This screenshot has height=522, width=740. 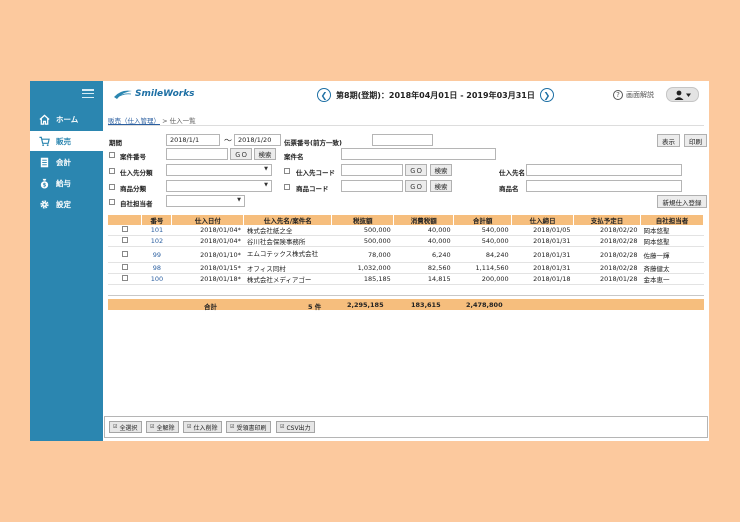 What do you see at coordinates (197, 154) in the screenshot?
I see `case-no-field` at bounding box center [197, 154].